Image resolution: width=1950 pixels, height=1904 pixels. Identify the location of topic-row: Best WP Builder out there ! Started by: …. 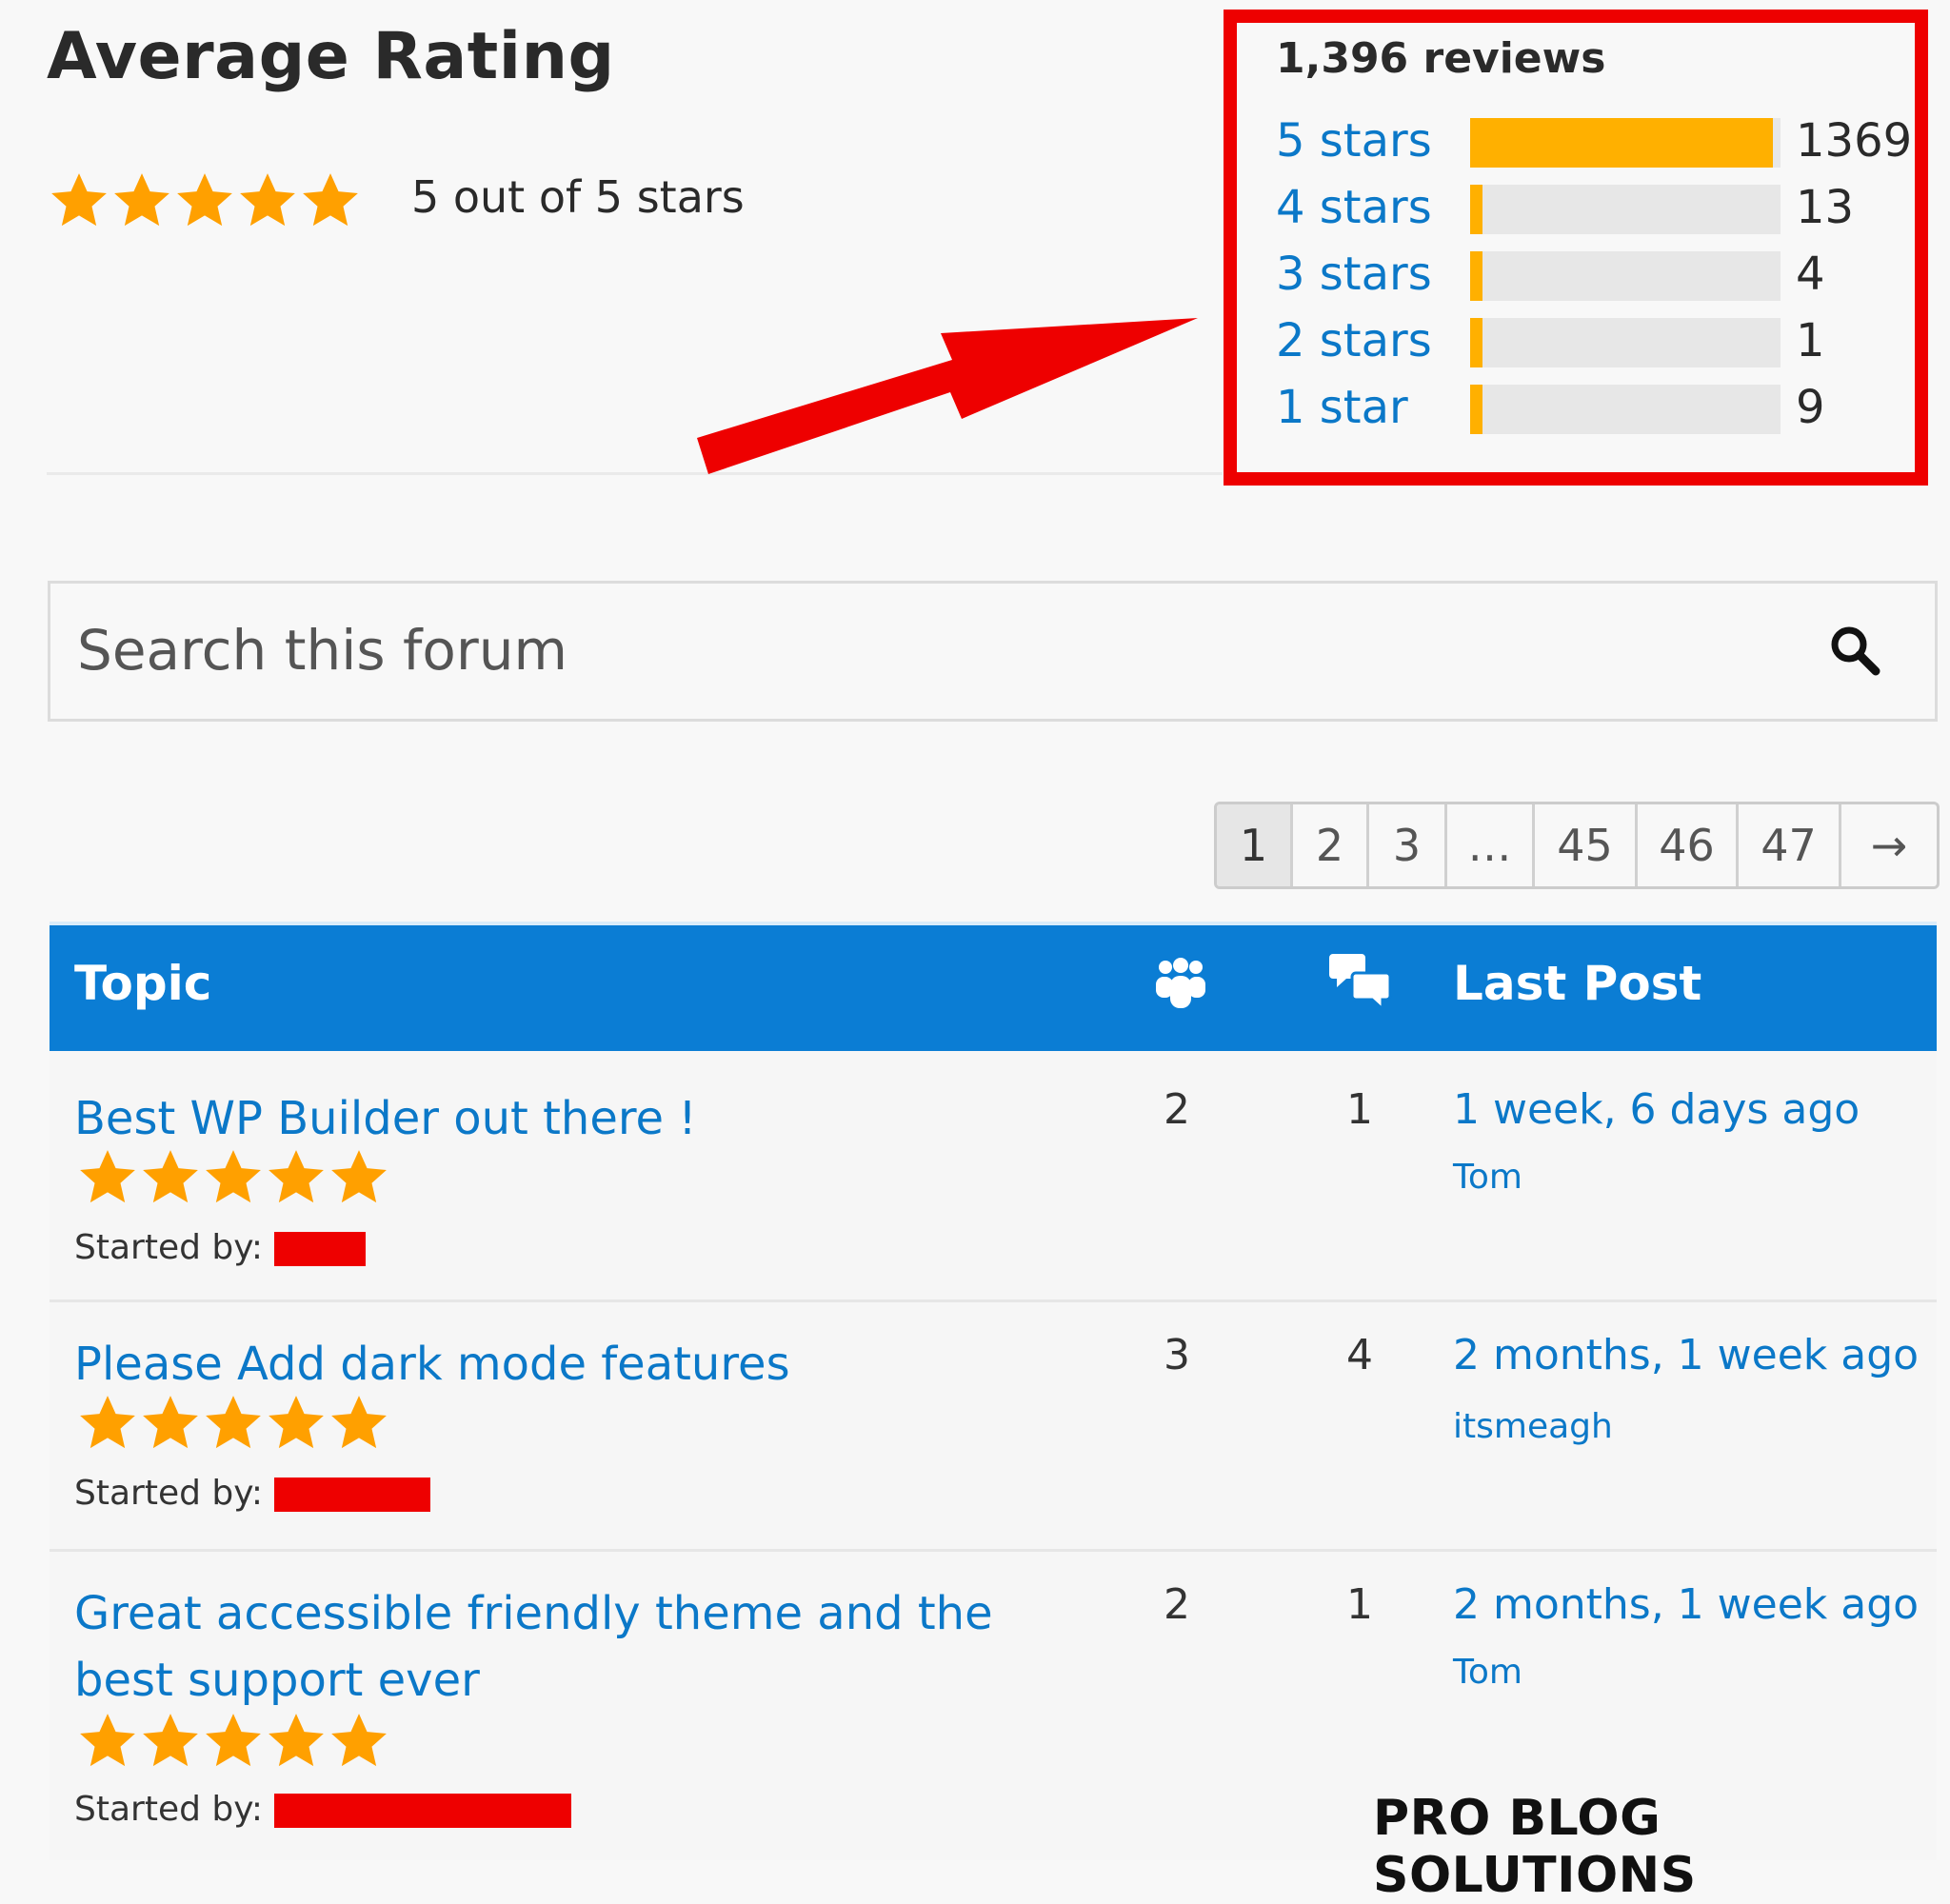
(993, 1176).